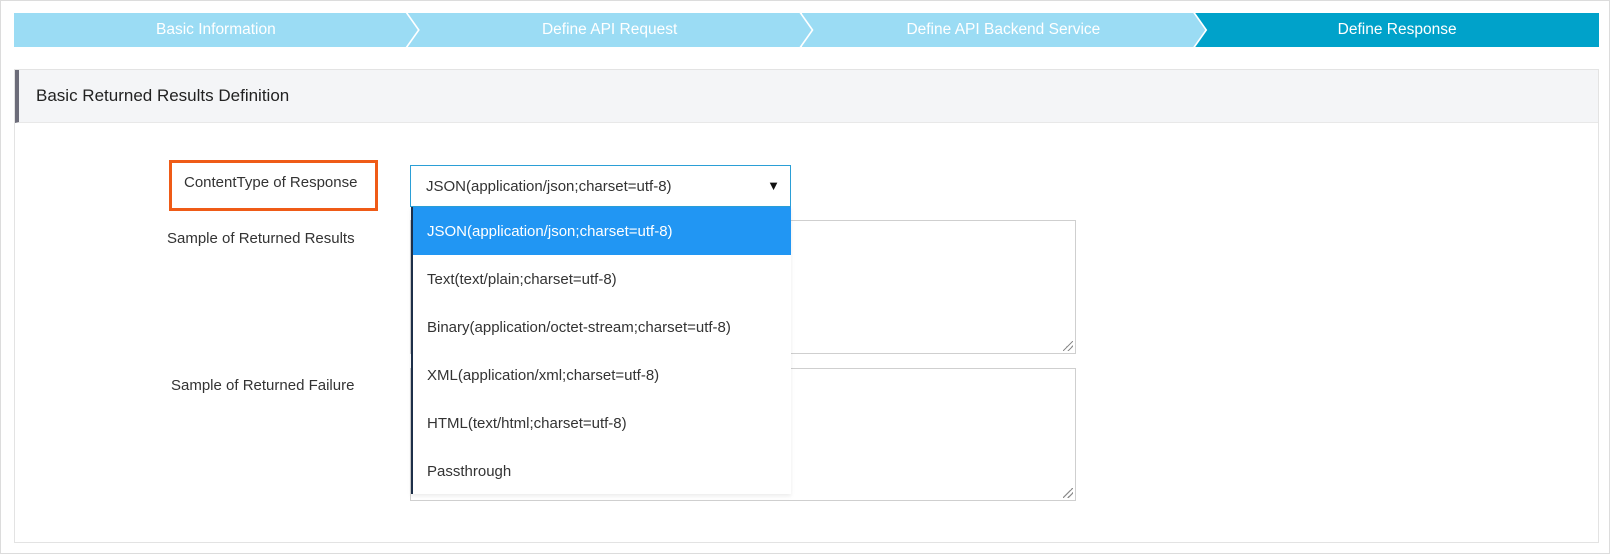  I want to click on step-define-api-request: Define API Request, so click(610, 30).